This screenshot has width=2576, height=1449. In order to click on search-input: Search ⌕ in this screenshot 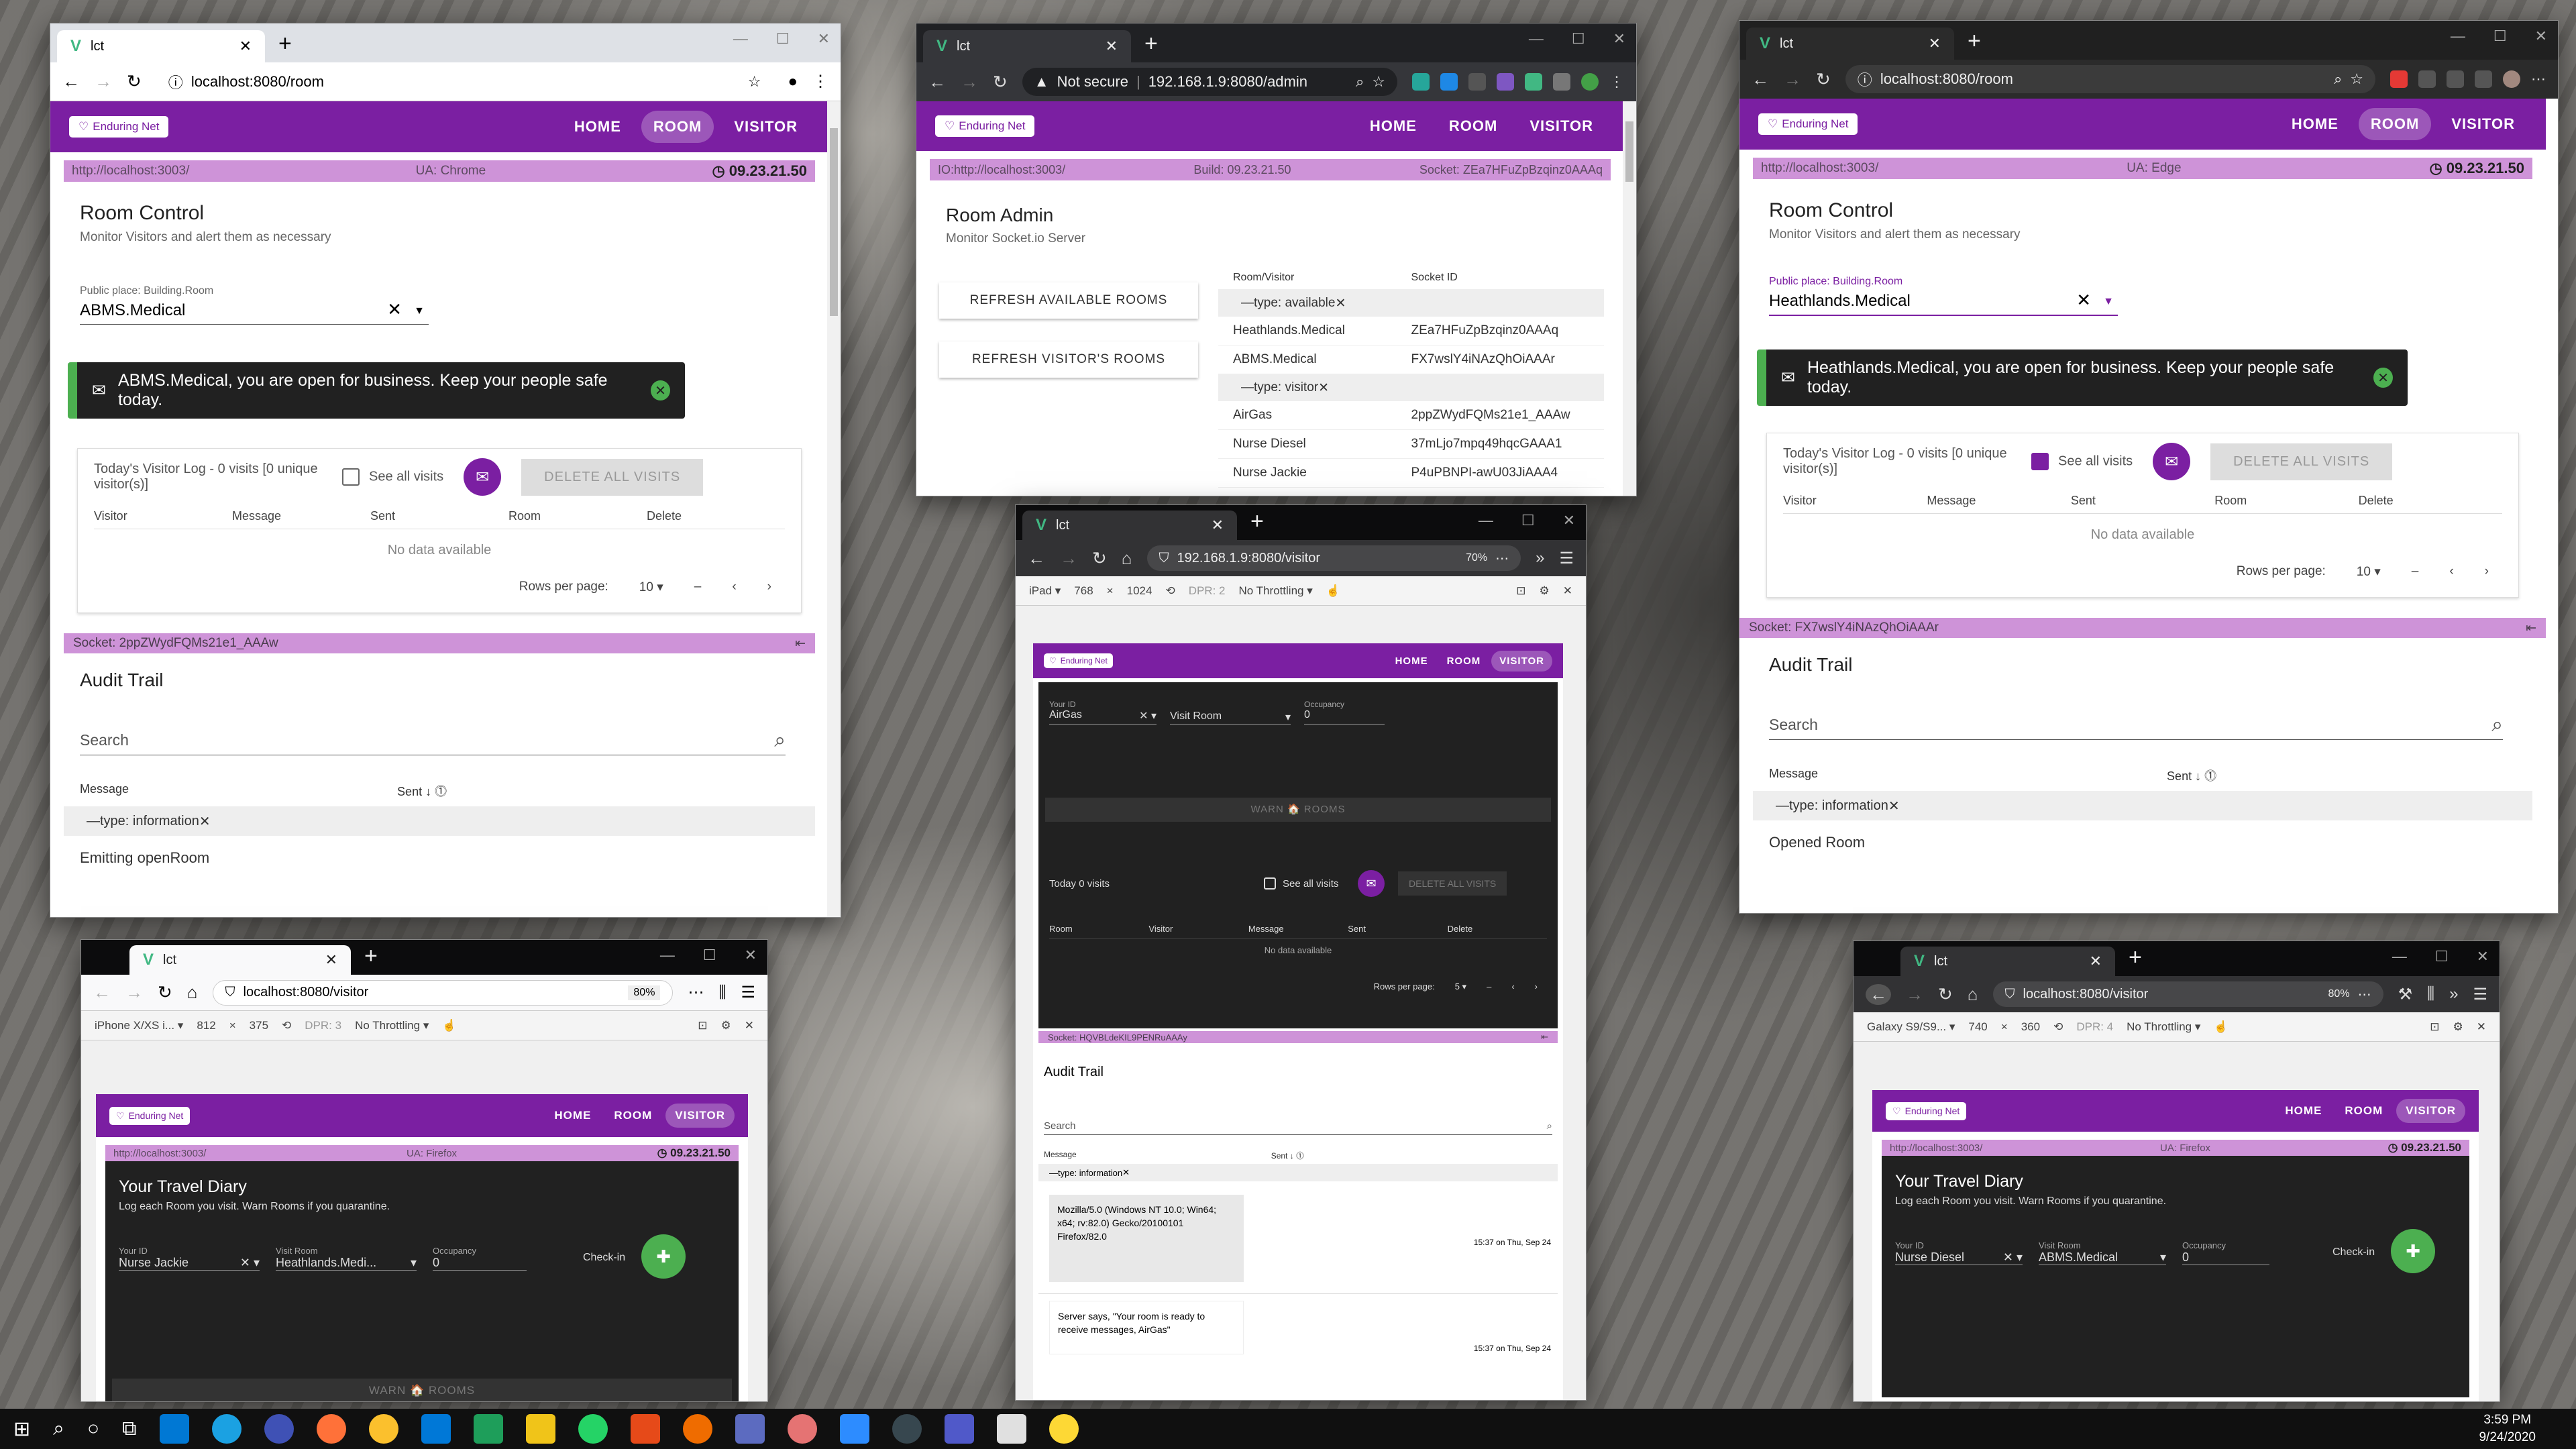, I will do `click(1298, 1127)`.